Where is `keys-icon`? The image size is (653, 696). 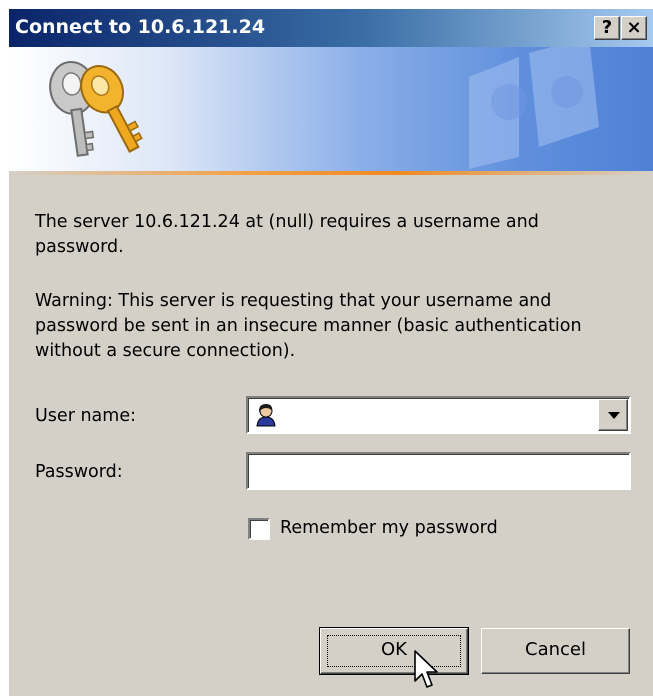 keys-icon is located at coordinates (96, 108).